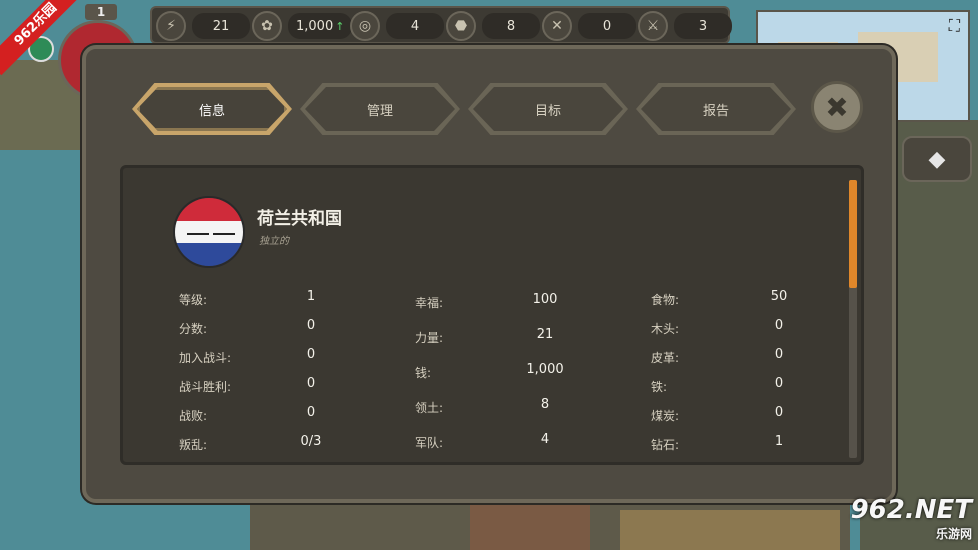 This screenshot has height=550, width=978. I want to click on watermark-logo: 962.NET 乐游网, so click(911, 518).